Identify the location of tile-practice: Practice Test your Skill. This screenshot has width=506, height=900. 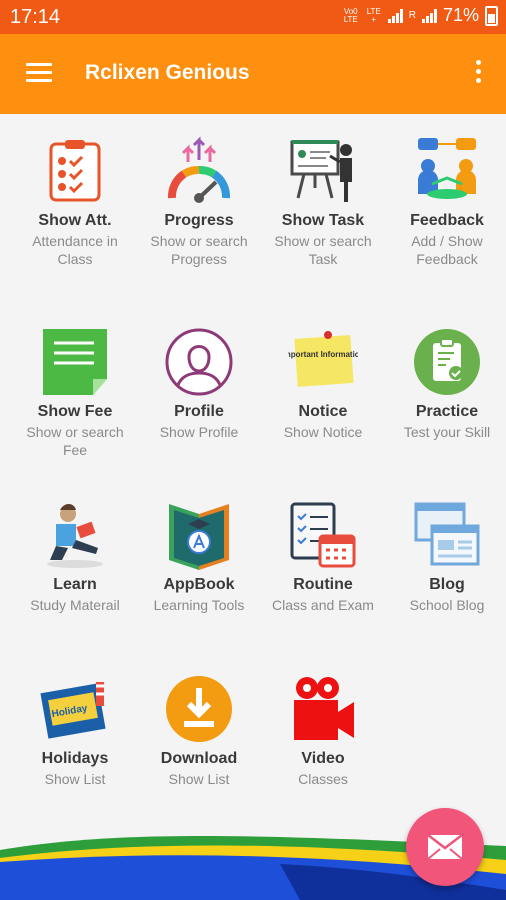
(445, 384).